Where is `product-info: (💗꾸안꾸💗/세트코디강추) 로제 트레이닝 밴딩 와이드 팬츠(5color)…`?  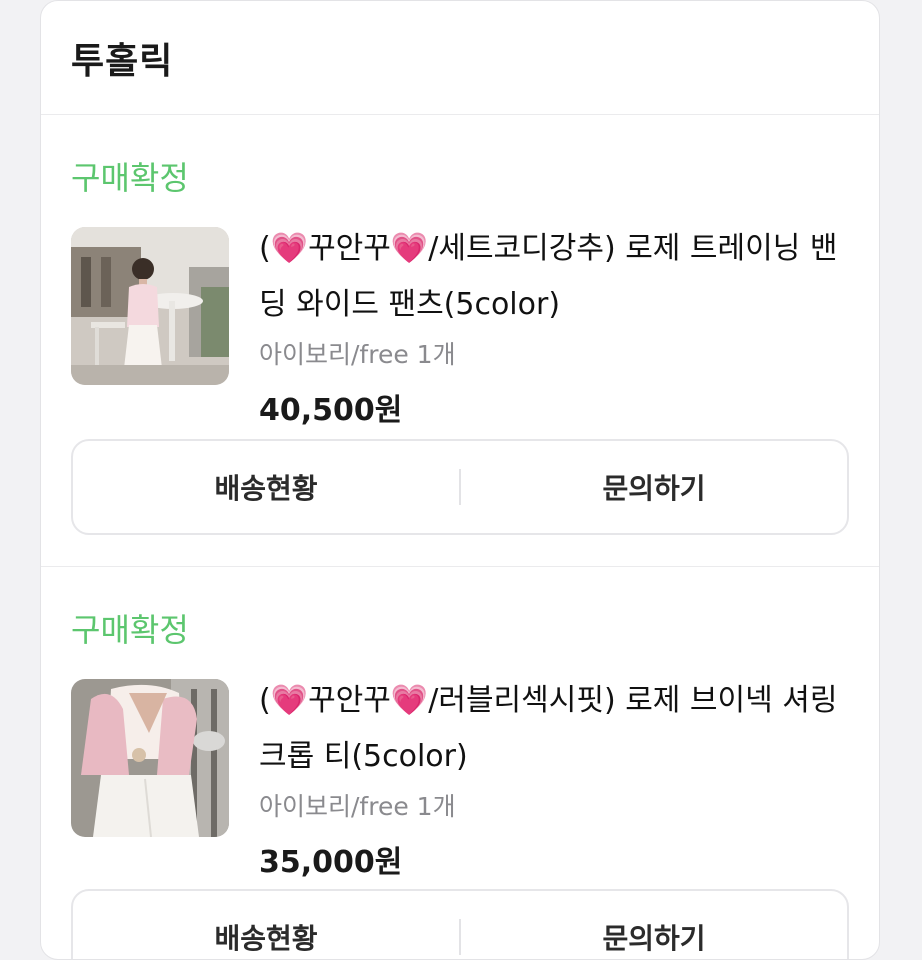 product-info: (💗꾸안꾸💗/세트코디강추) 로제 트레이닝 밴딩 와이드 팬츠(5color)… is located at coordinates (554, 328).